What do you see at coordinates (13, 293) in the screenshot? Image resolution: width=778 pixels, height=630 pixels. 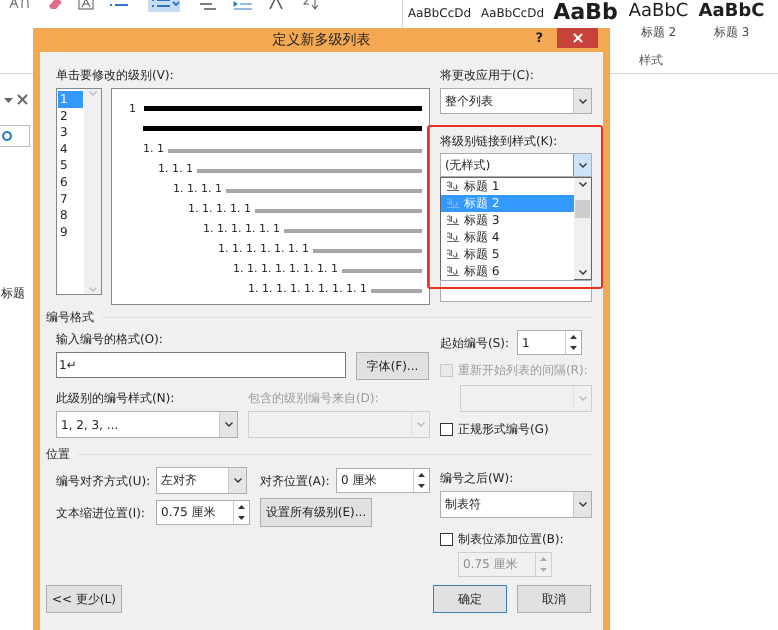 I see `pane-text: 标题` at bounding box center [13, 293].